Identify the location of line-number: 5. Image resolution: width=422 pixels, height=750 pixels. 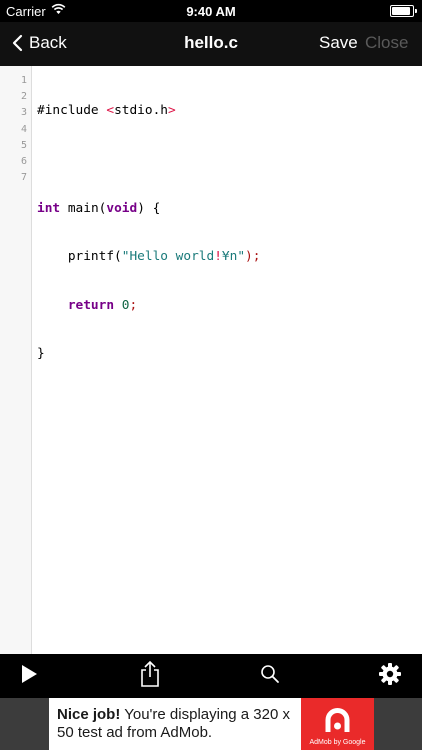
(23, 145).